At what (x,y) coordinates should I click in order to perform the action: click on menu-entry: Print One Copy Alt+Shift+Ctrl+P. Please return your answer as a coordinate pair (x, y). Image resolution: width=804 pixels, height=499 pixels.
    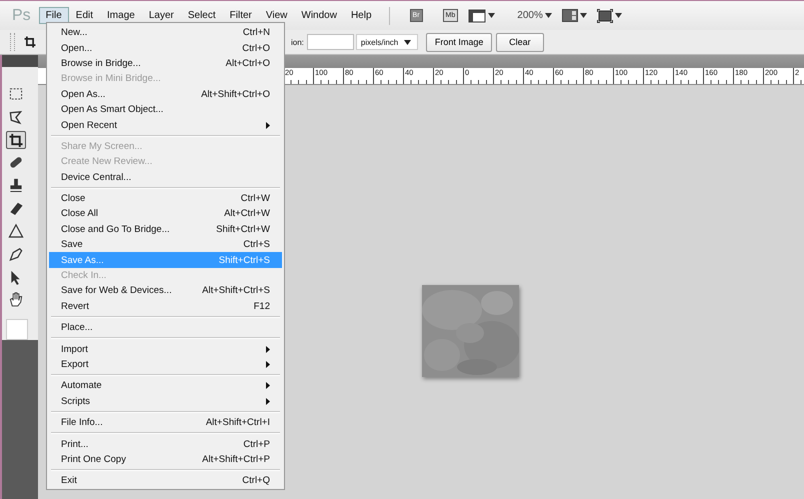
    Looking at the image, I should click on (165, 460).